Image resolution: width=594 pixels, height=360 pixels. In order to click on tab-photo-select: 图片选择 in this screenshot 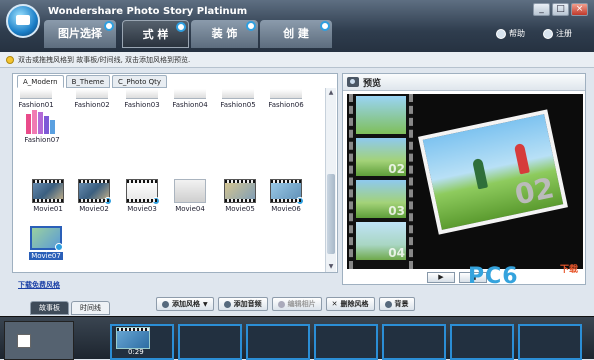, I will do `click(80, 34)`.